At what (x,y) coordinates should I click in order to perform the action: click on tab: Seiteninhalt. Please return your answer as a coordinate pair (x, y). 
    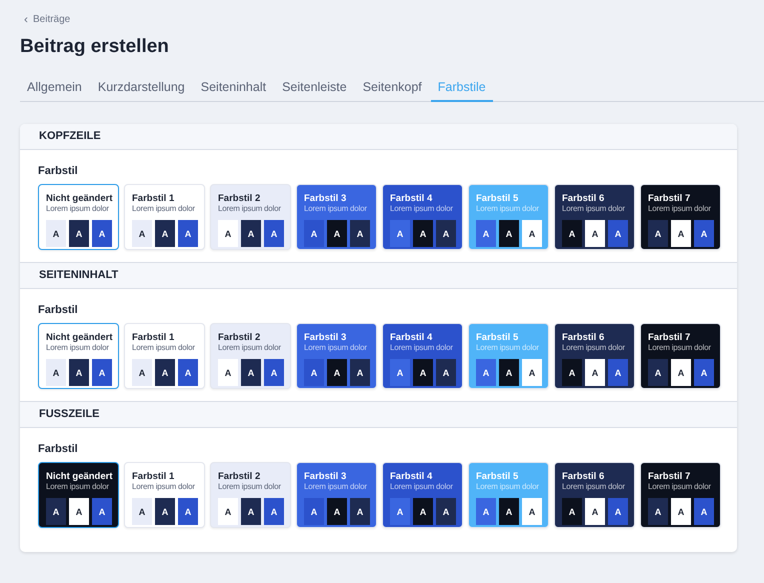
    Looking at the image, I should click on (234, 91).